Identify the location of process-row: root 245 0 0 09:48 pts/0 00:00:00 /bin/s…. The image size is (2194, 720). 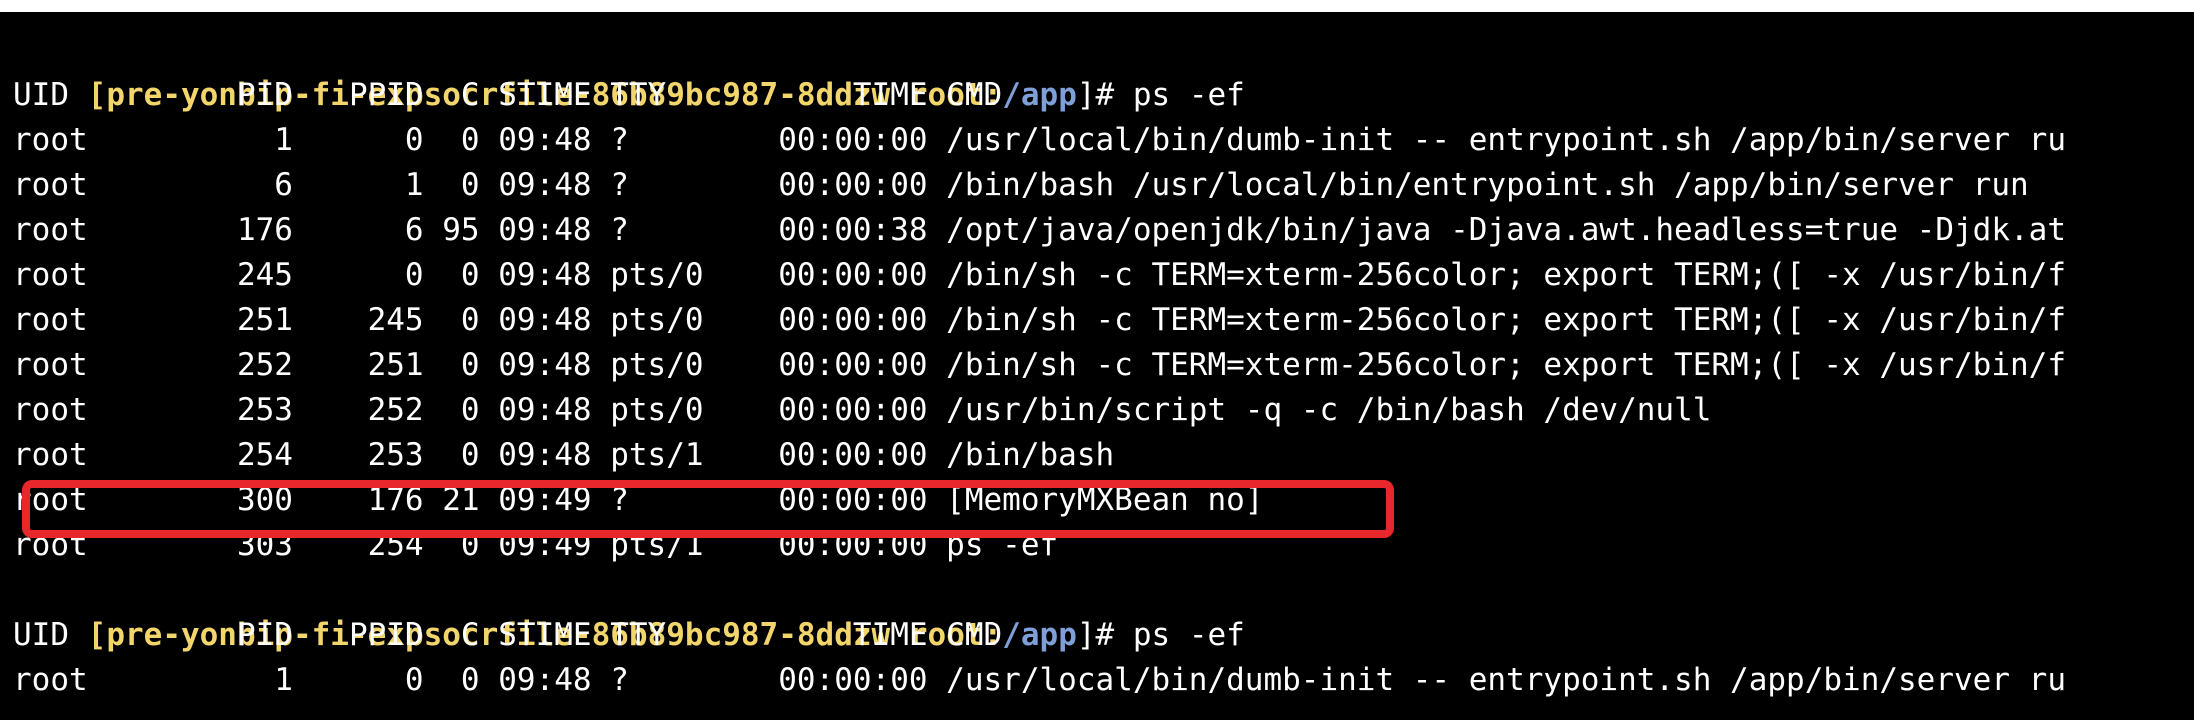
(1039, 275).